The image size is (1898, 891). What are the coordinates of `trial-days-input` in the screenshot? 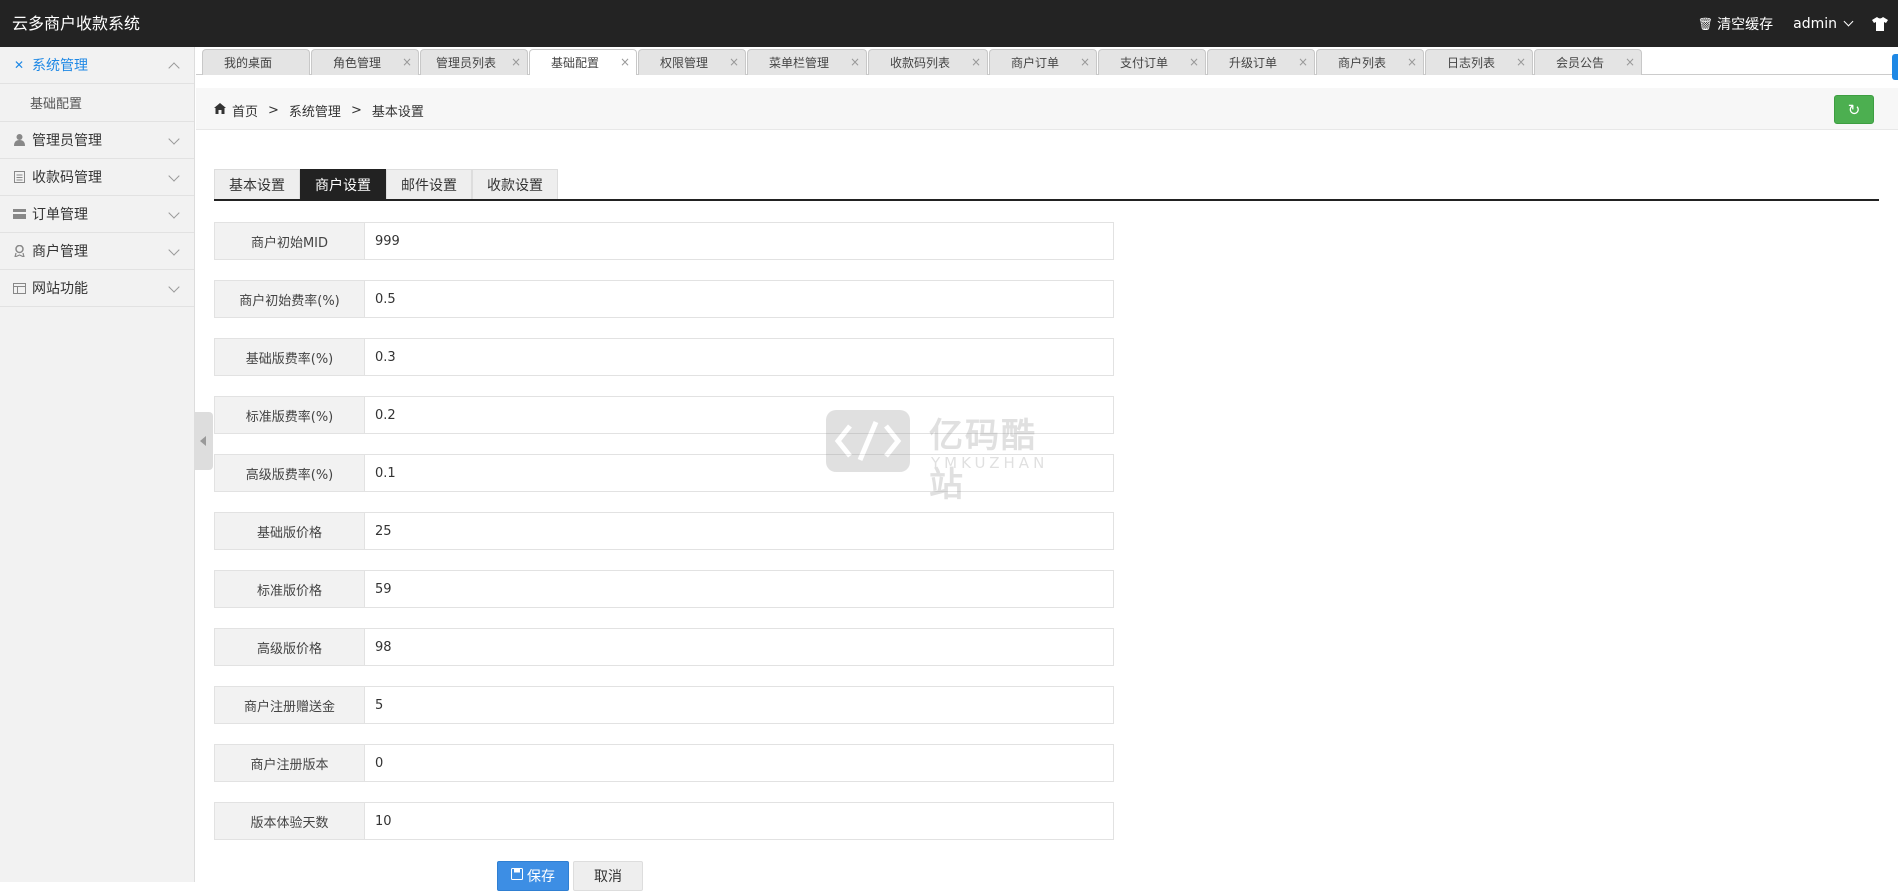 It's located at (739, 821).